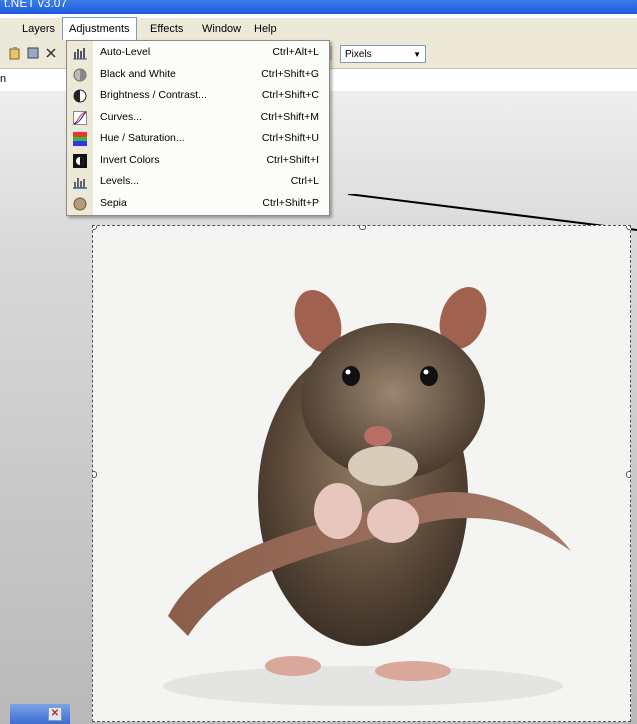 This screenshot has width=637, height=724. Describe the element at coordinates (292, 159) in the screenshot. I see `menu-item-shortcut: Ctrl+Shift+I` at that location.